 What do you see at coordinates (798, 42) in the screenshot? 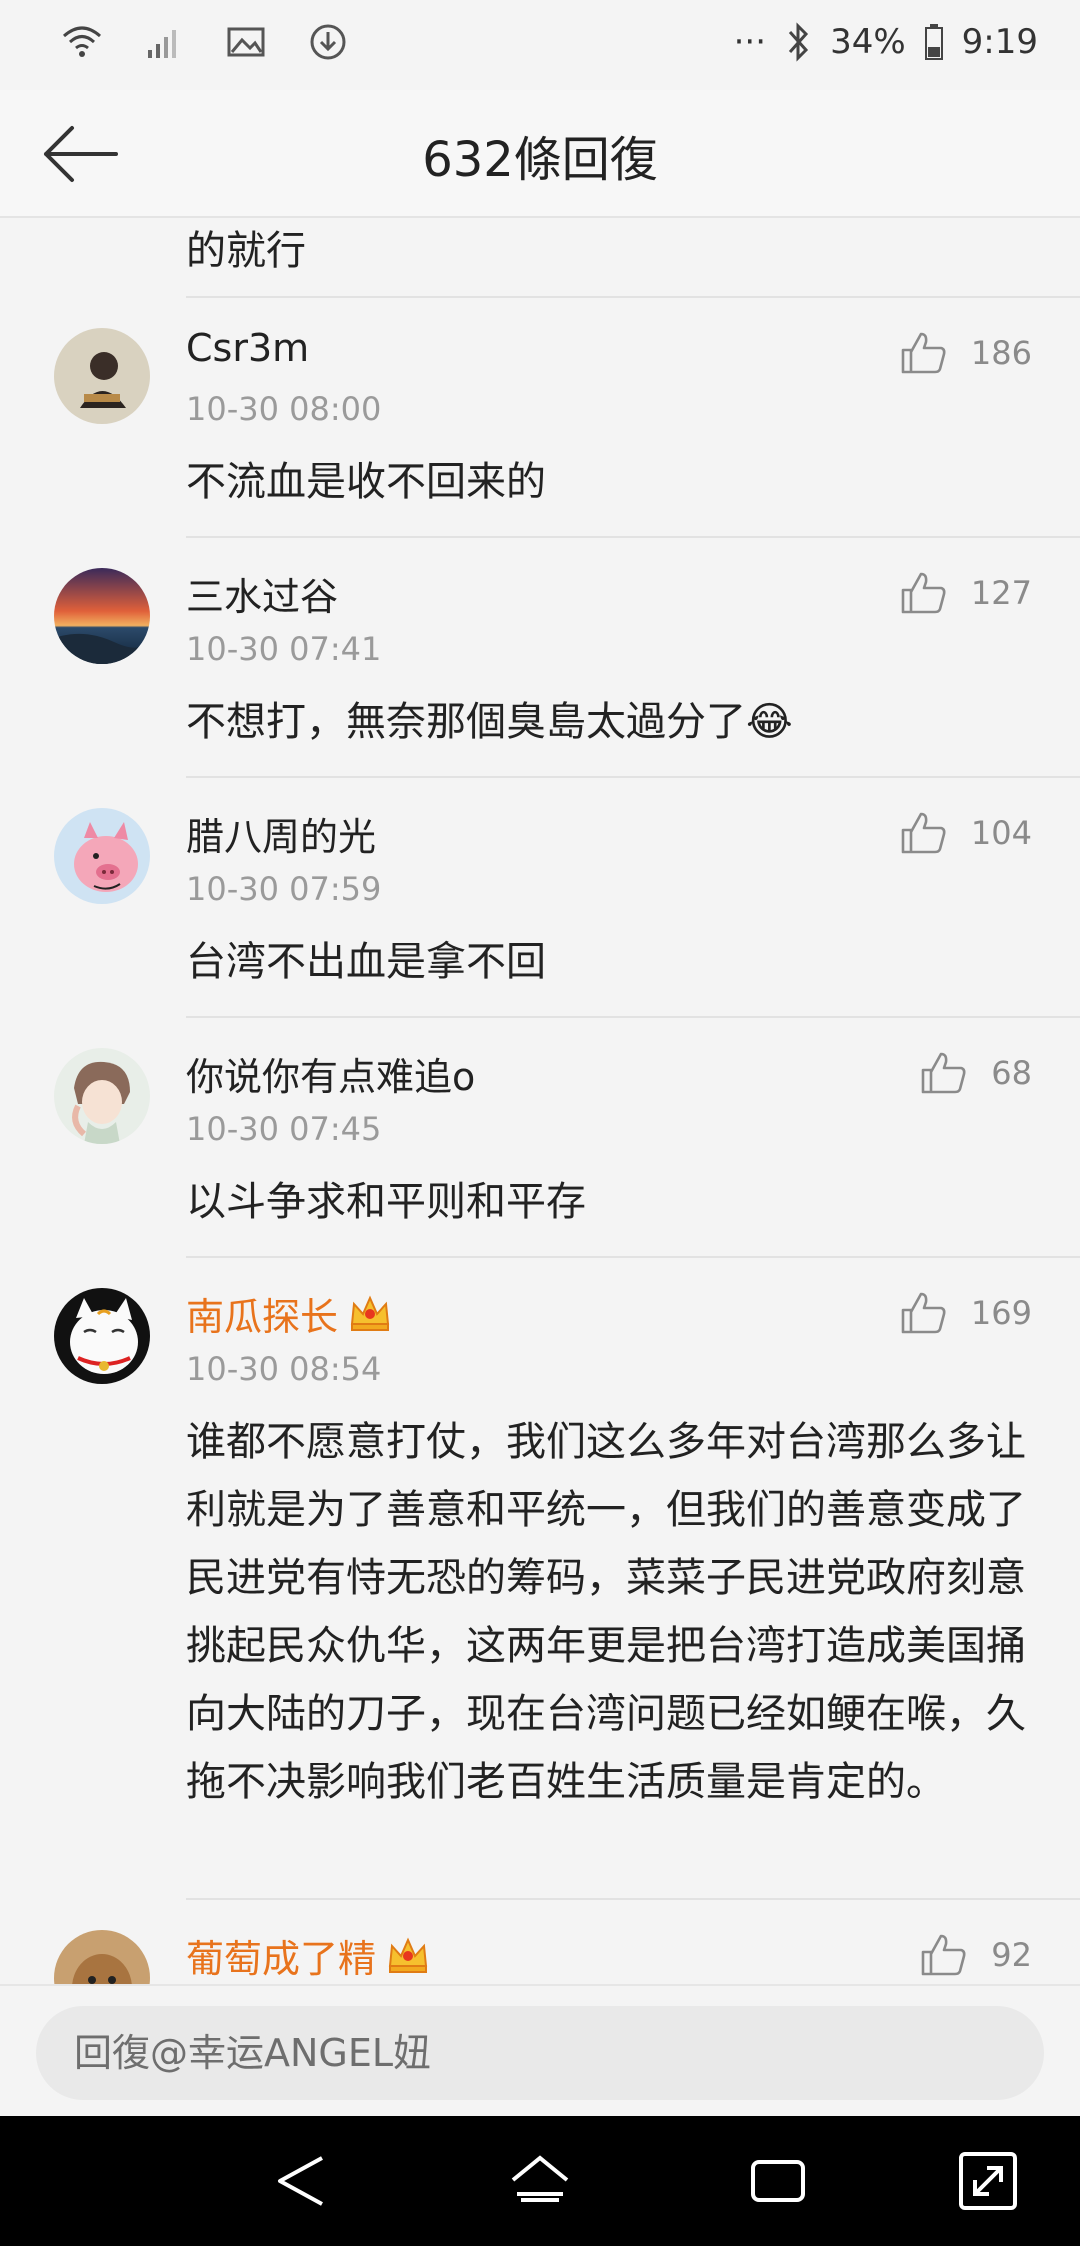
I see `bluetooth-icon` at bounding box center [798, 42].